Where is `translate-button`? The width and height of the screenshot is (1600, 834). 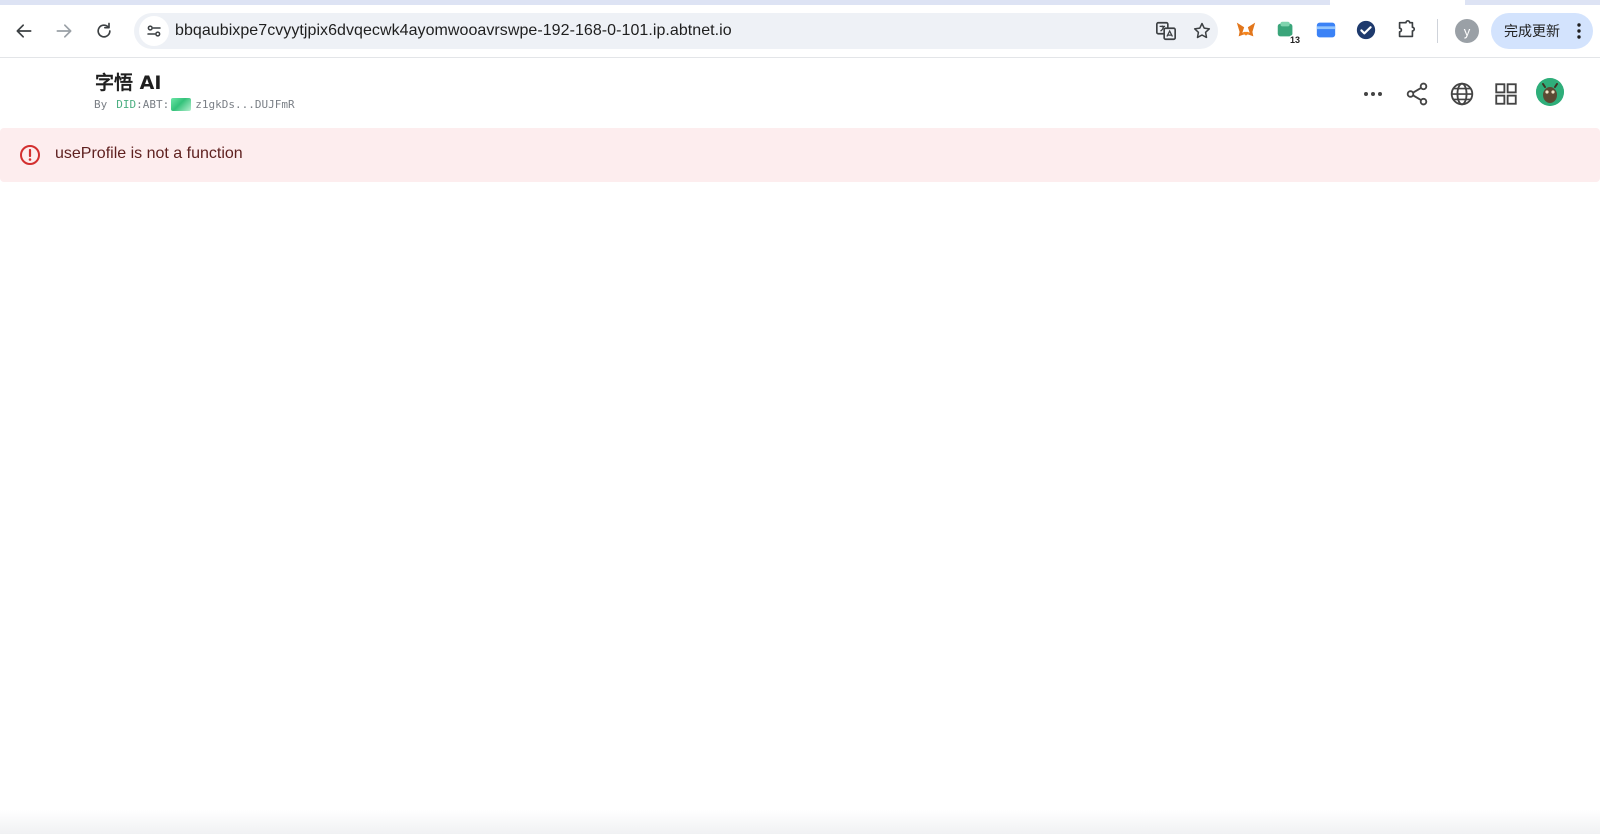 translate-button is located at coordinates (1166, 31).